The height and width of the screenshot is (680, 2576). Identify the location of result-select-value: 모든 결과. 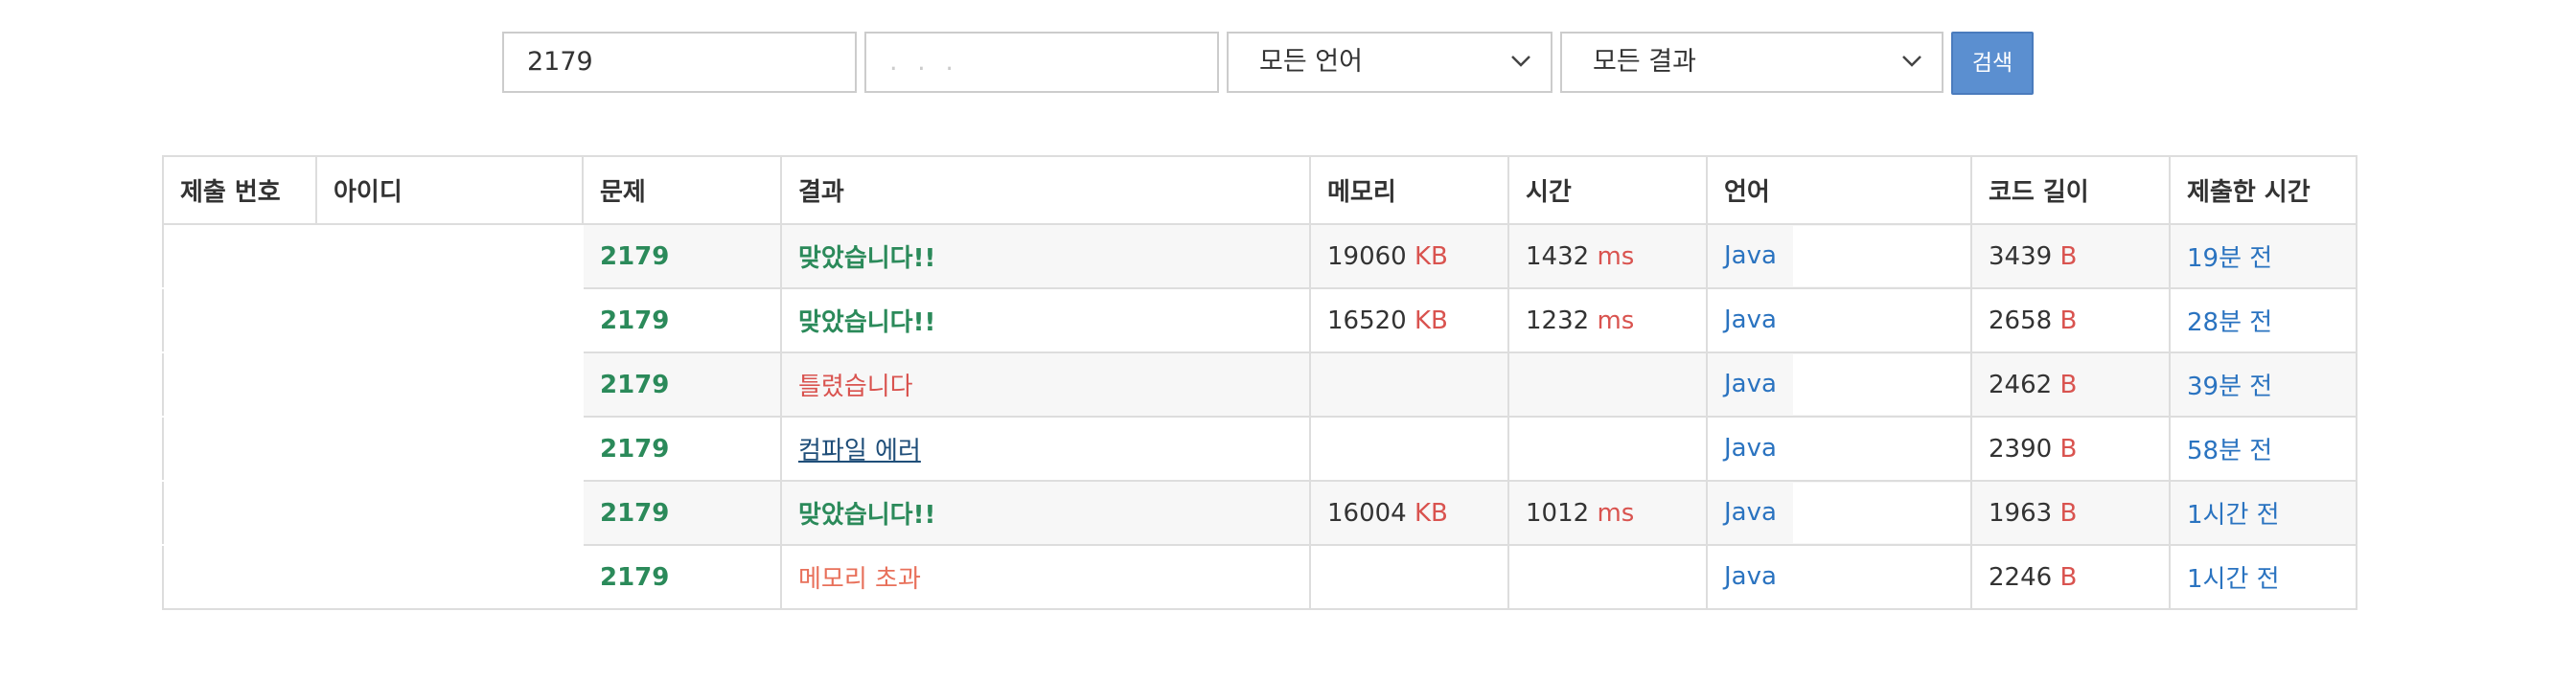
(1644, 62).